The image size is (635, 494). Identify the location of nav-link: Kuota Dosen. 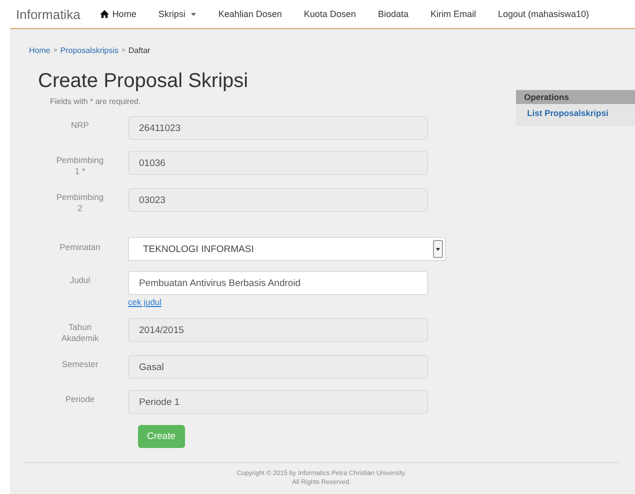
(330, 14).